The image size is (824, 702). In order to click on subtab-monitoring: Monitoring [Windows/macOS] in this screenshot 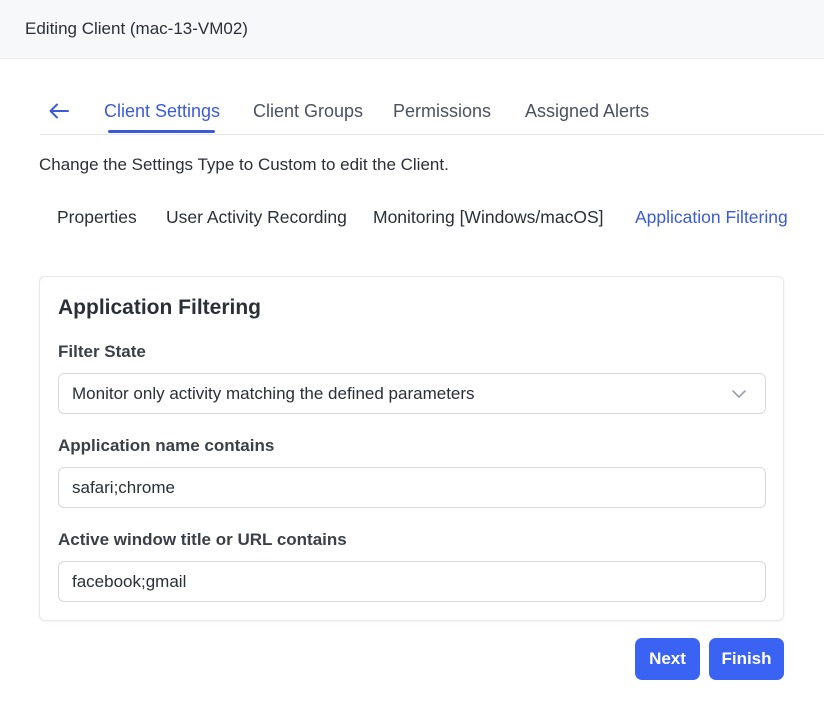, I will do `click(488, 217)`.